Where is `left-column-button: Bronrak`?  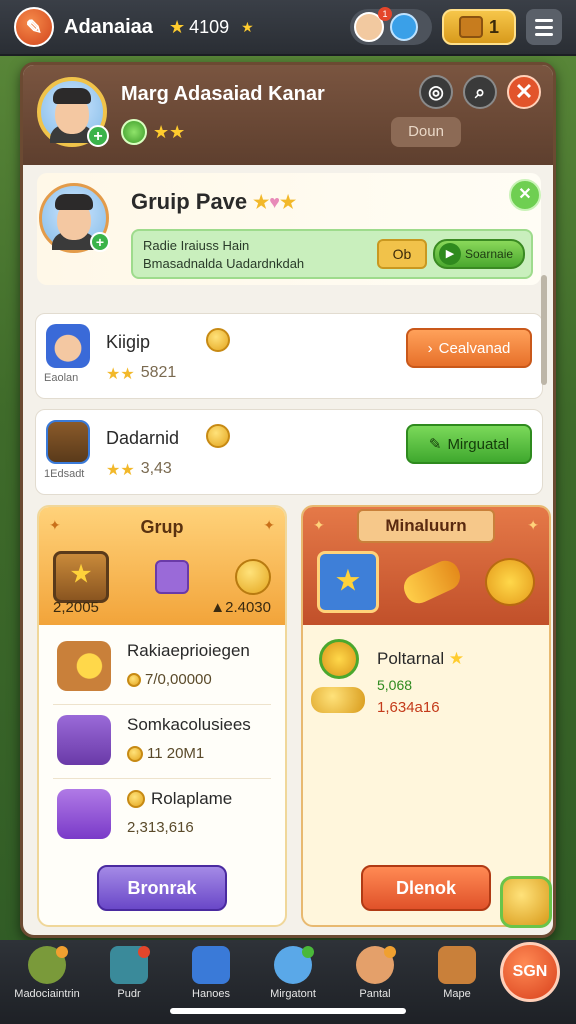 left-column-button: Bronrak is located at coordinates (162, 888).